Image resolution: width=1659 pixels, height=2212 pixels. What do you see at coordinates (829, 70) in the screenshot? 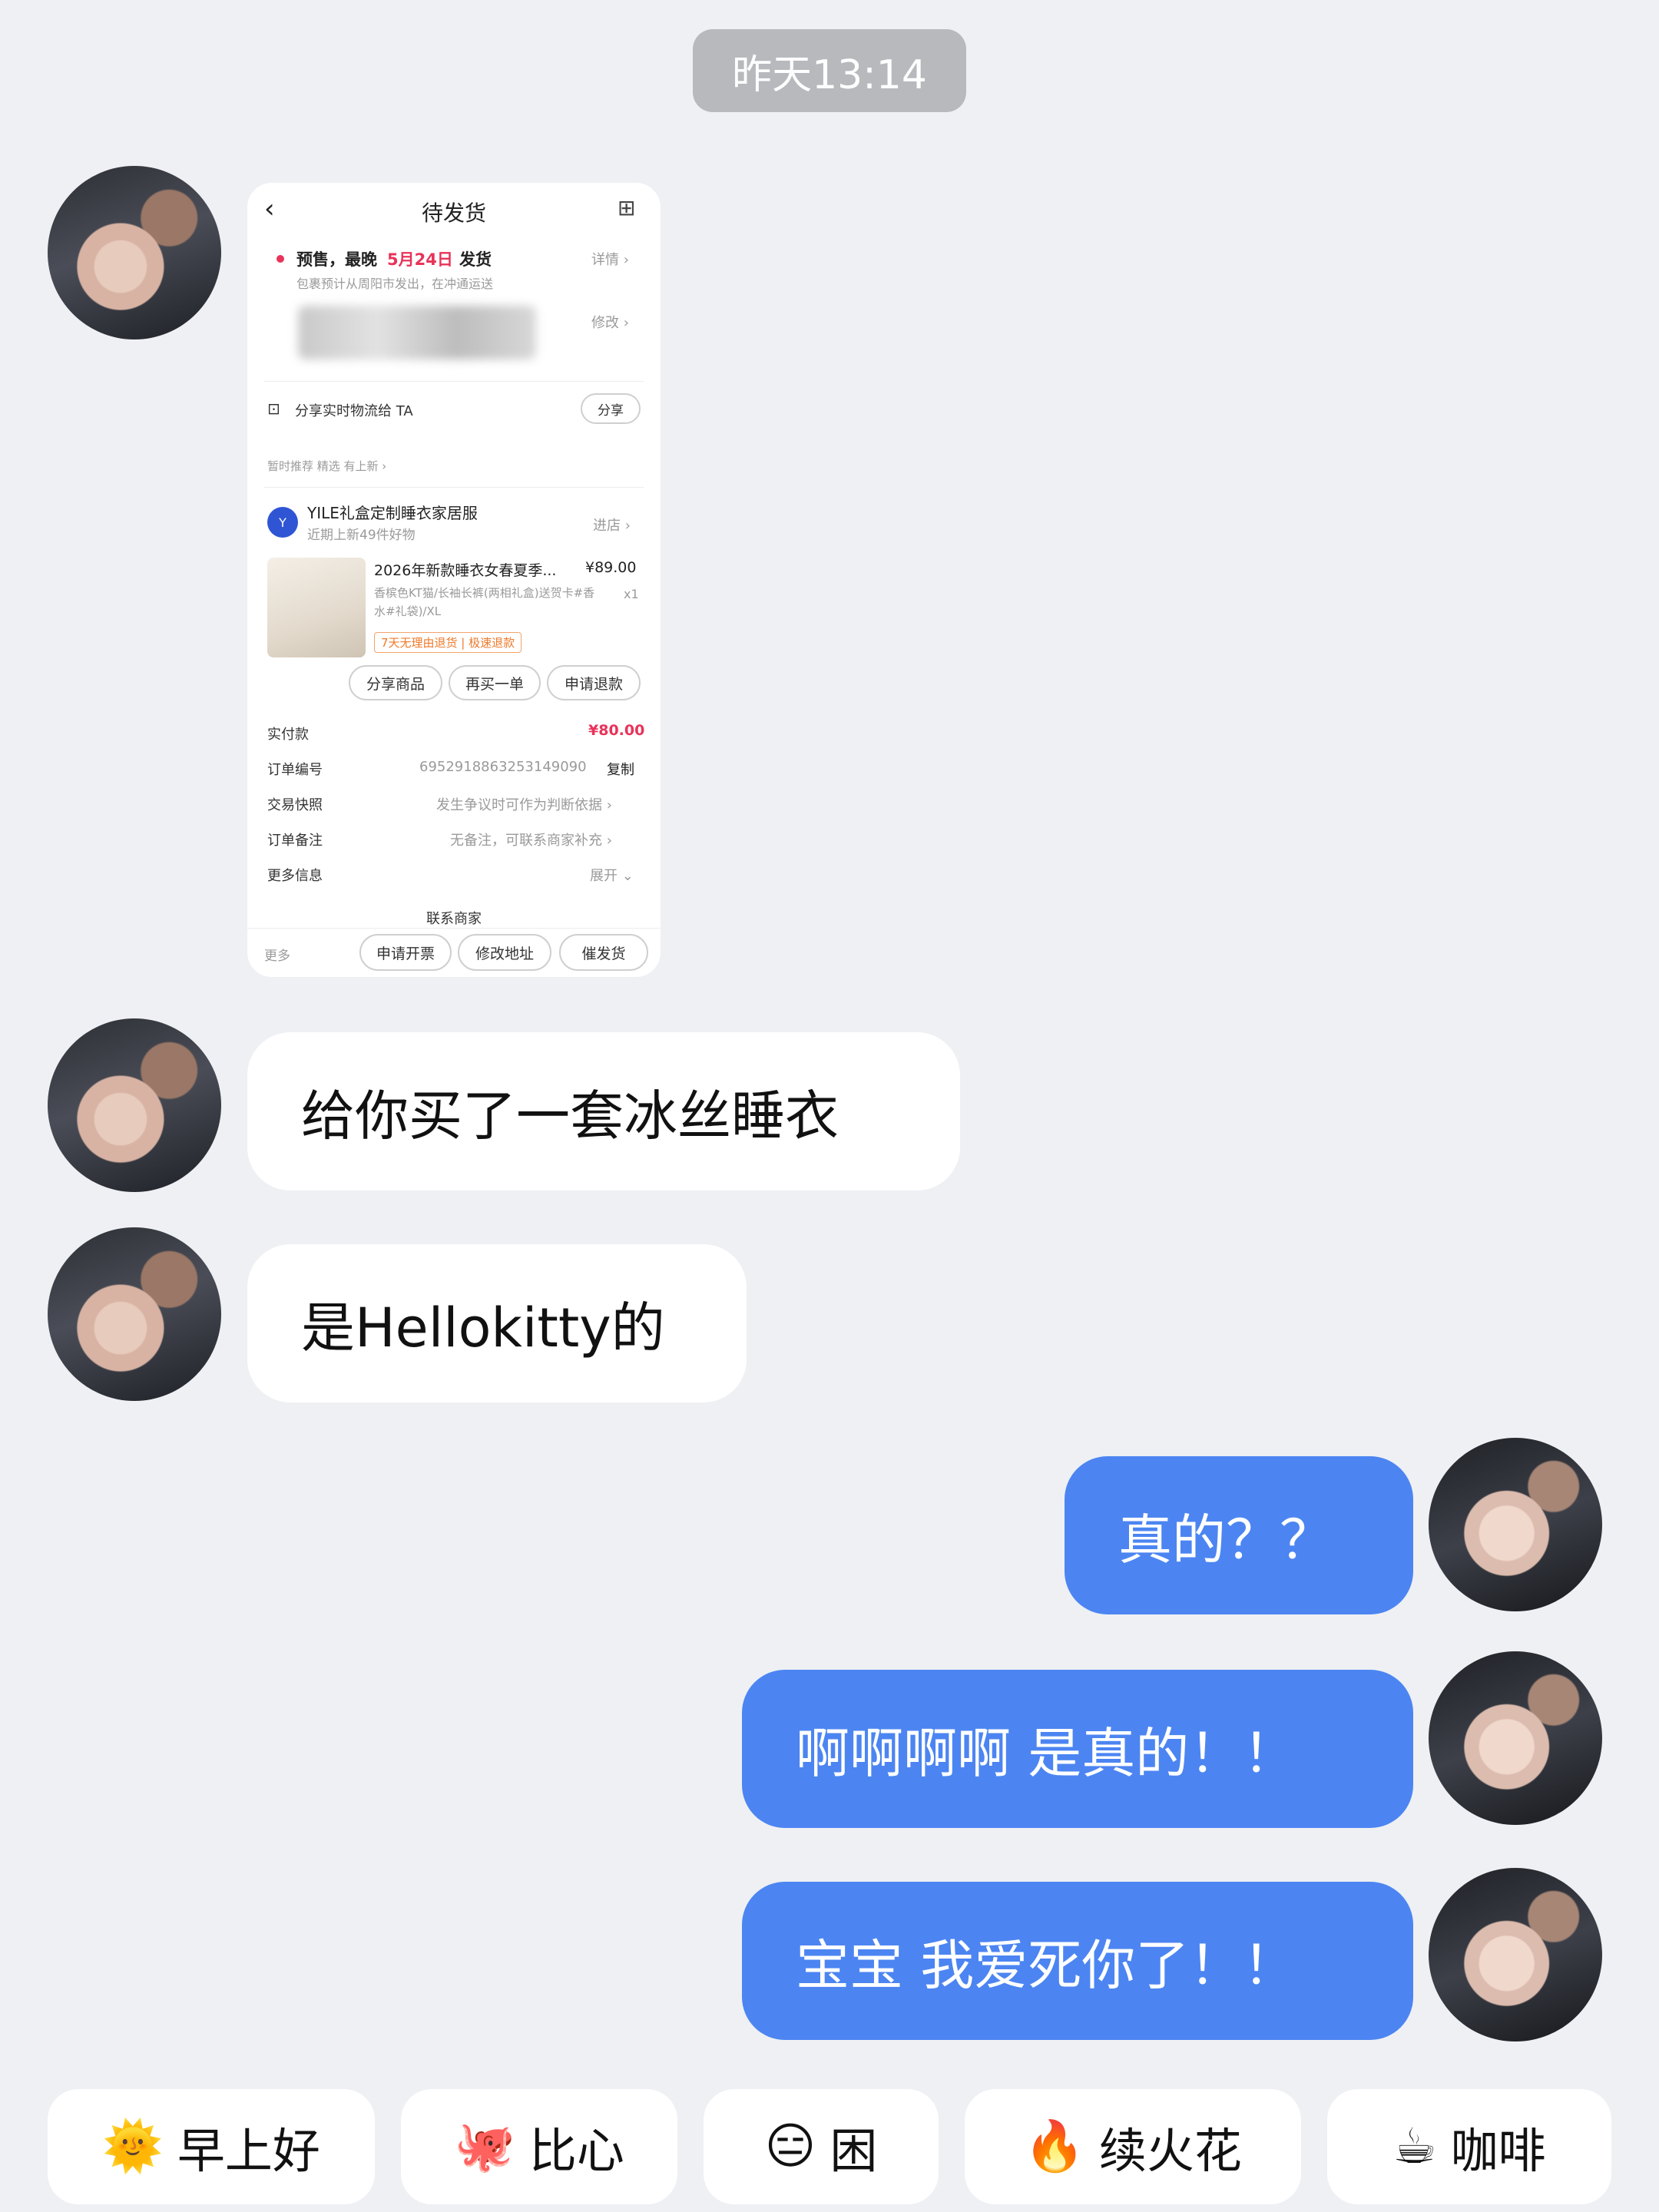
I see `message-timestamp: 昨天13:14` at bounding box center [829, 70].